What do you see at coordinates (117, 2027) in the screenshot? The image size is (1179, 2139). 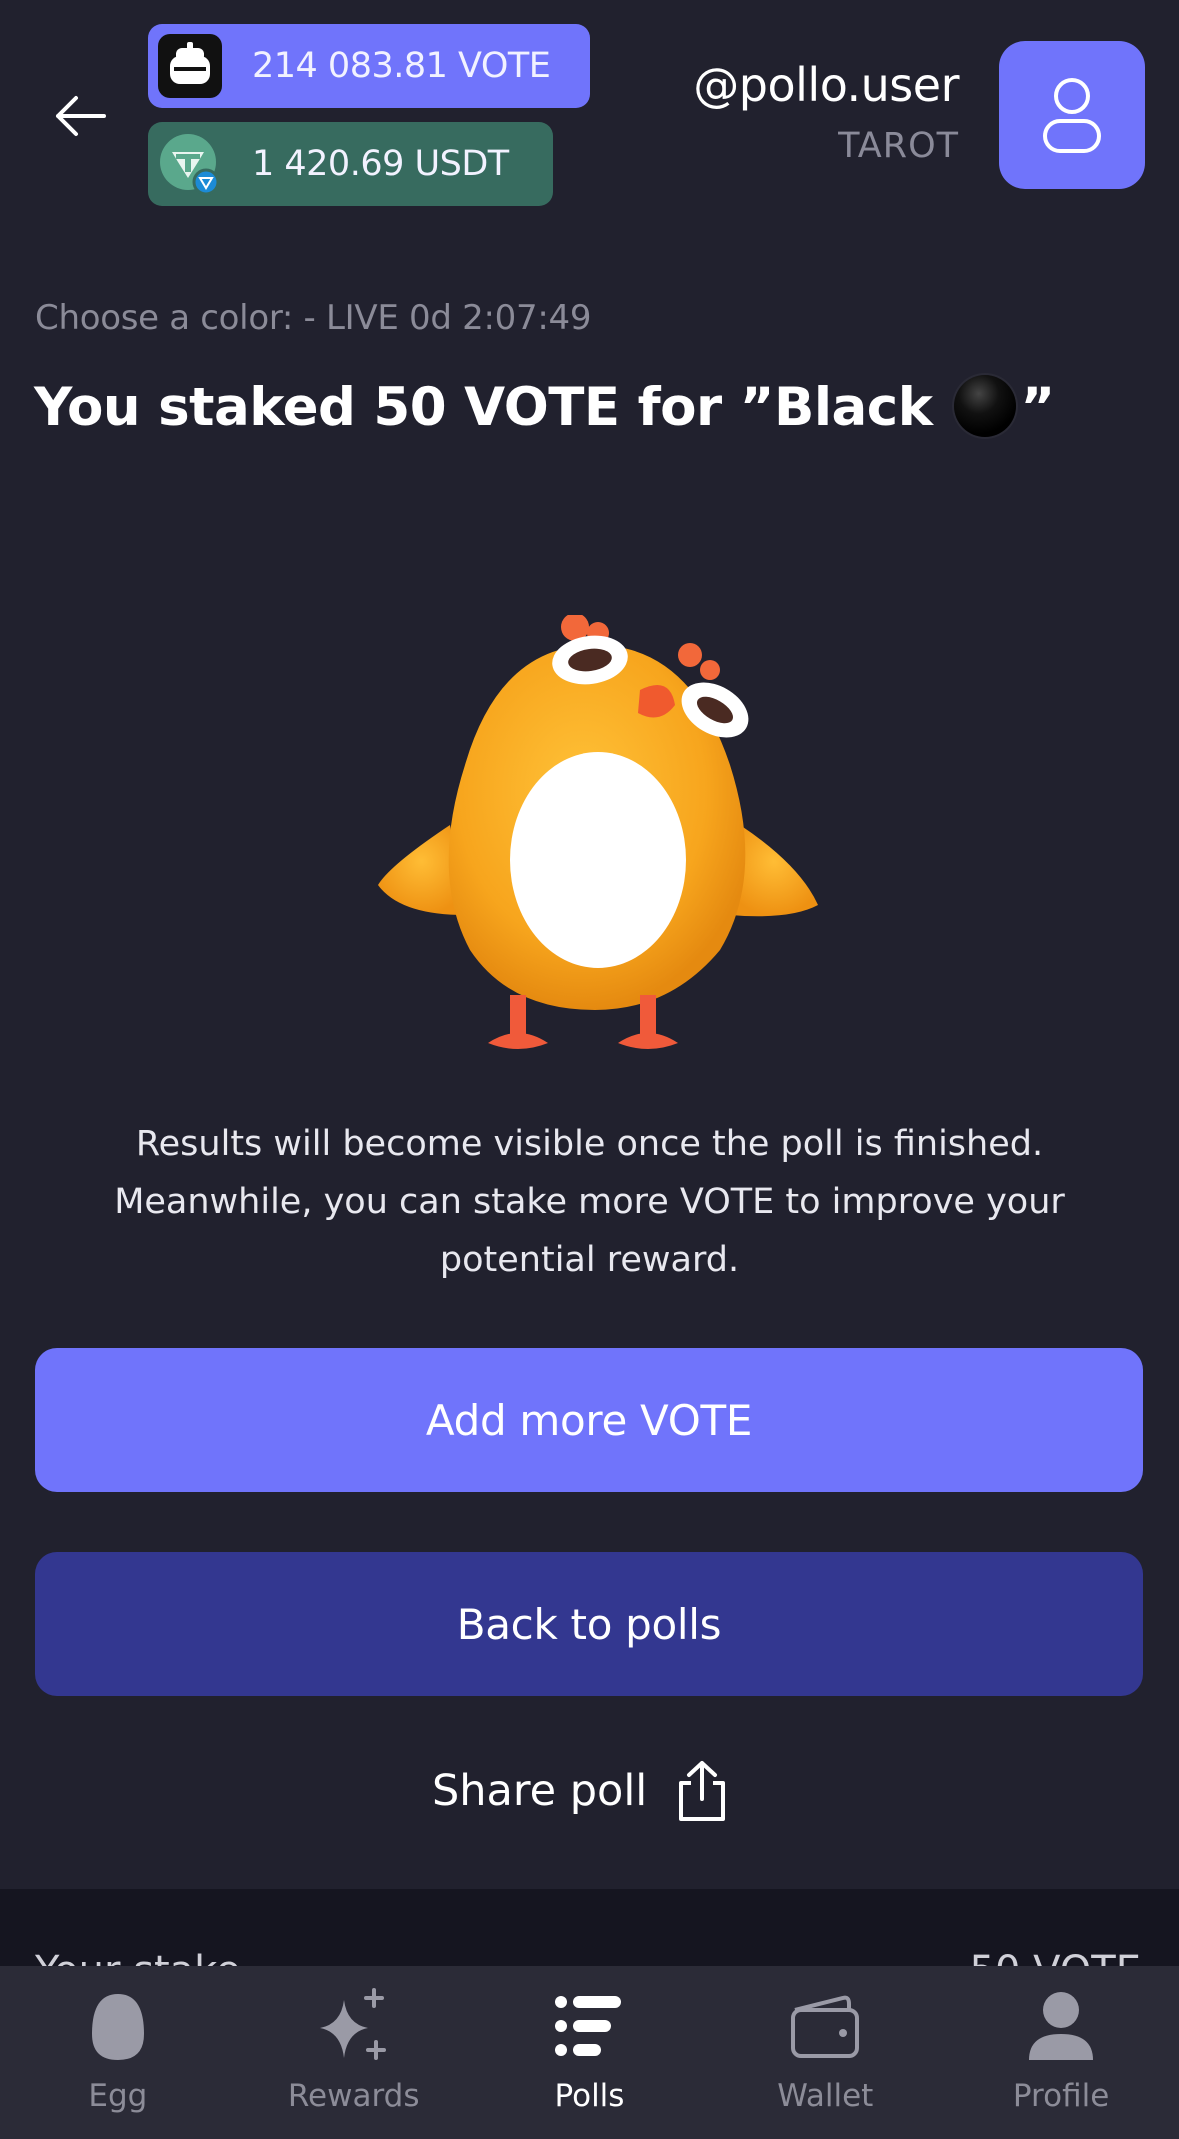 I see `egg-icon` at bounding box center [117, 2027].